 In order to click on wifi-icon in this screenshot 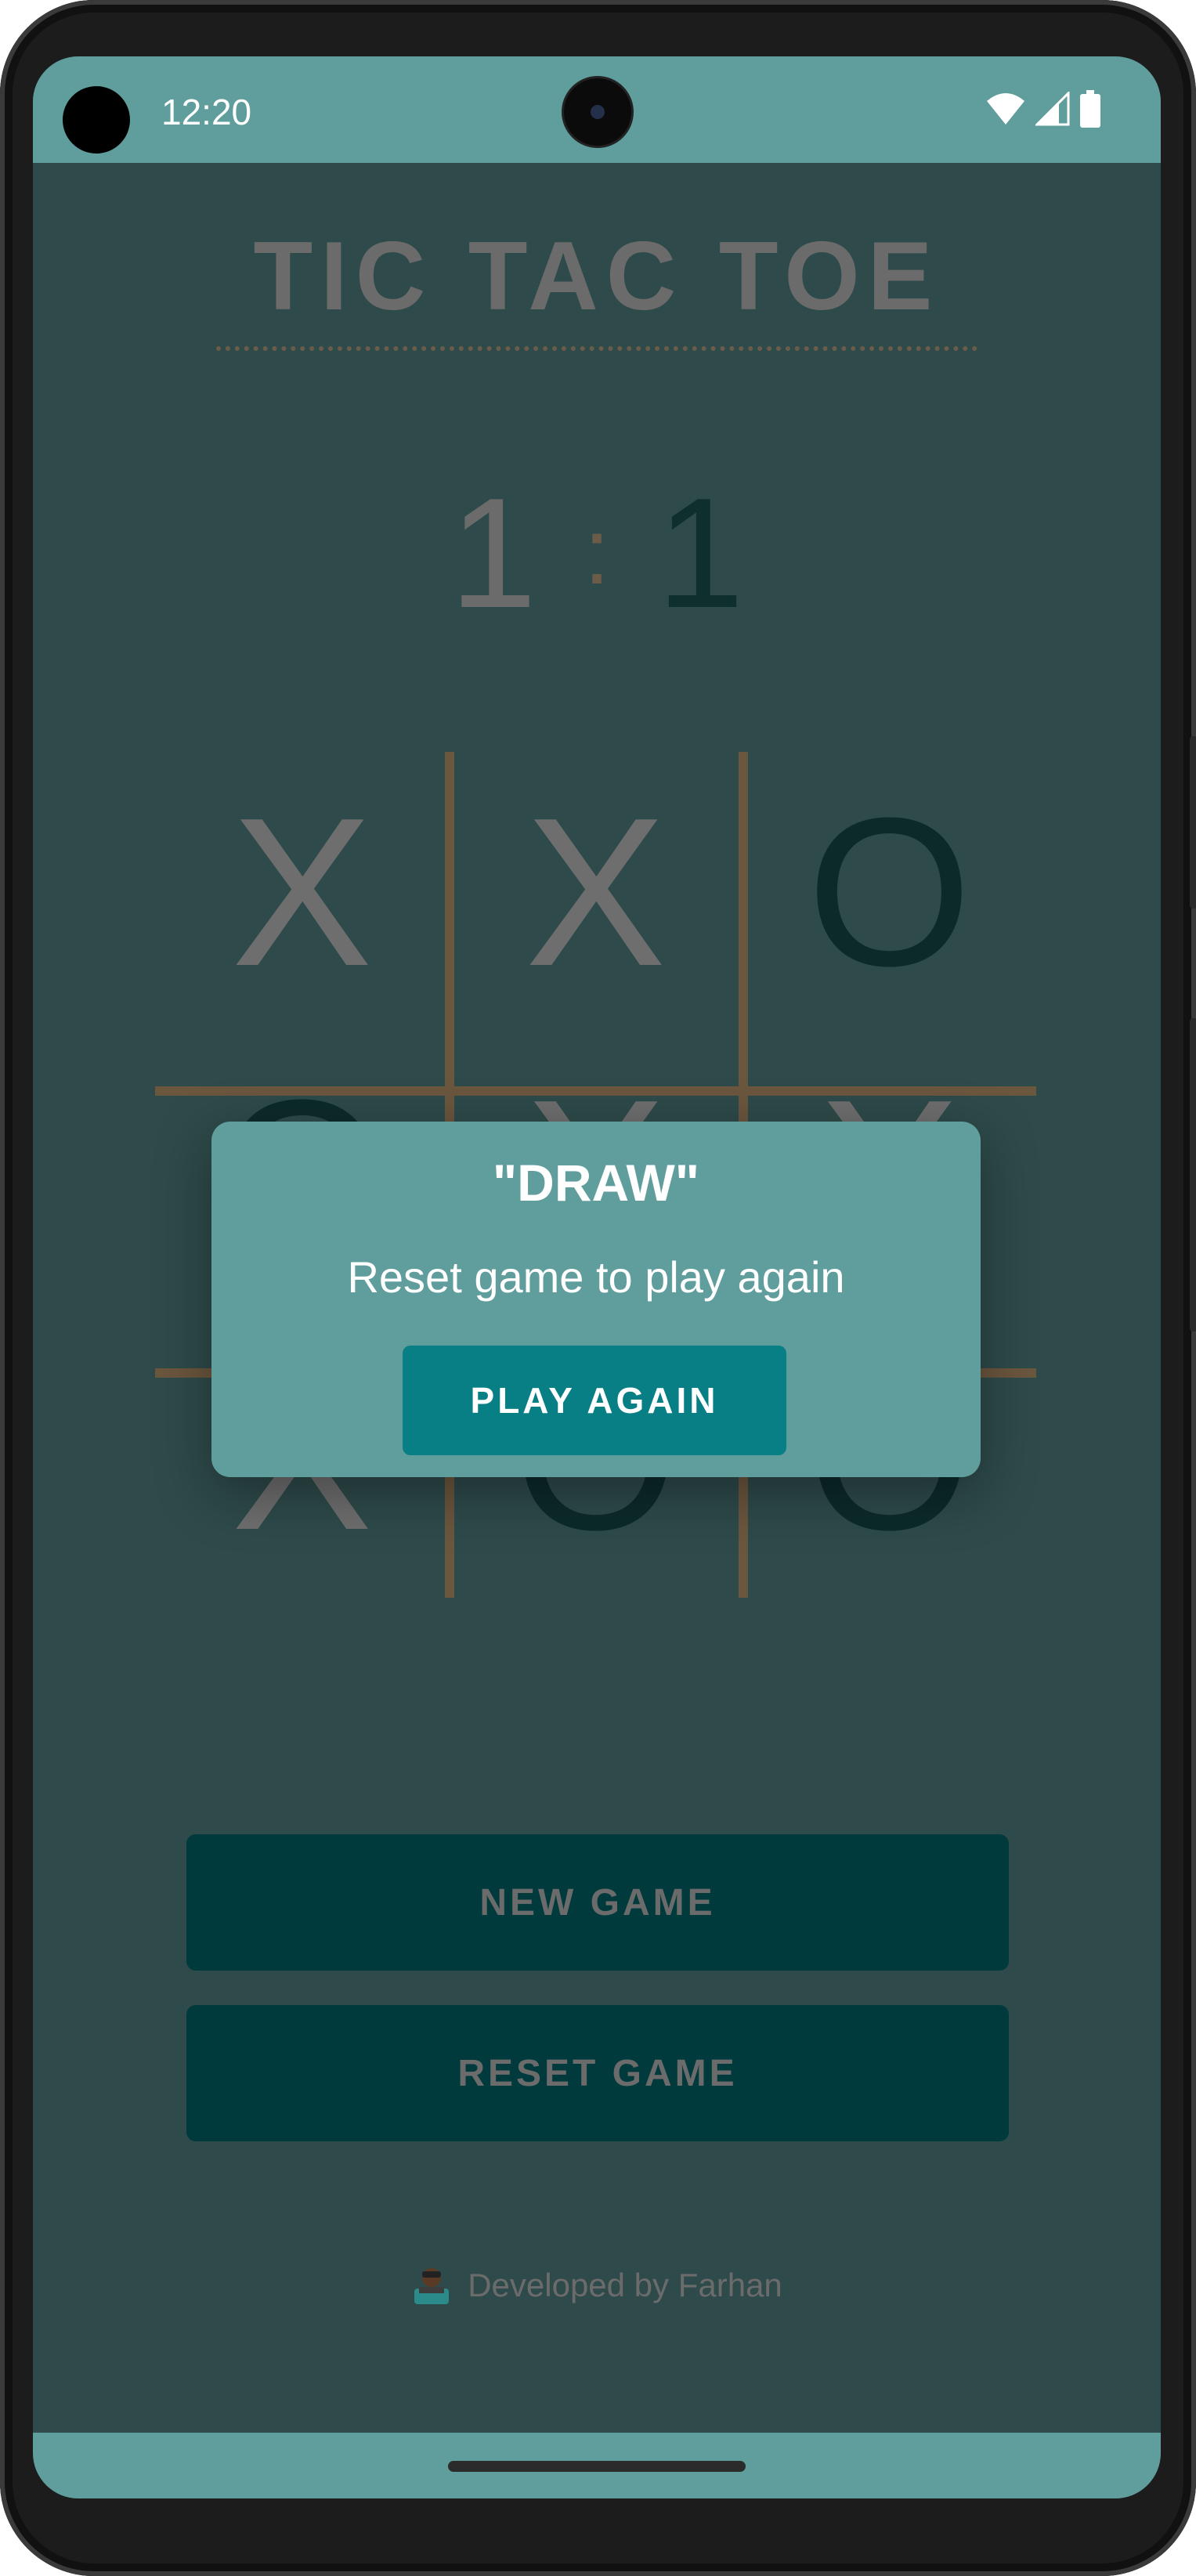, I will do `click(1005, 109)`.